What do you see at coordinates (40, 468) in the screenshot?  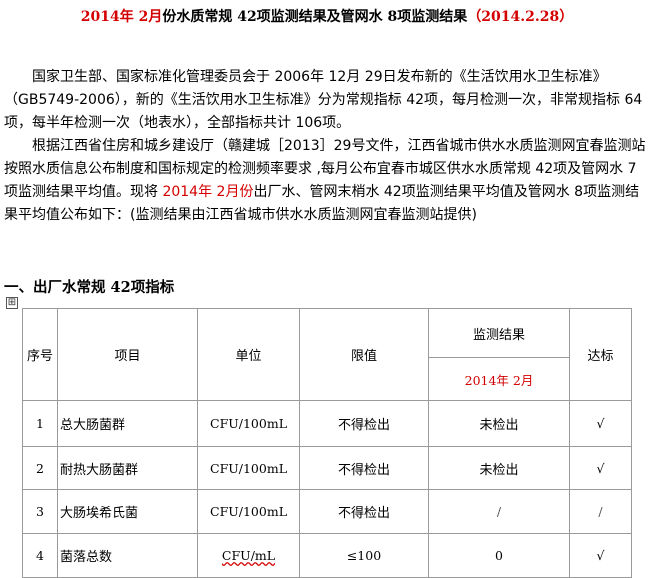 I see `row-index: 2` at bounding box center [40, 468].